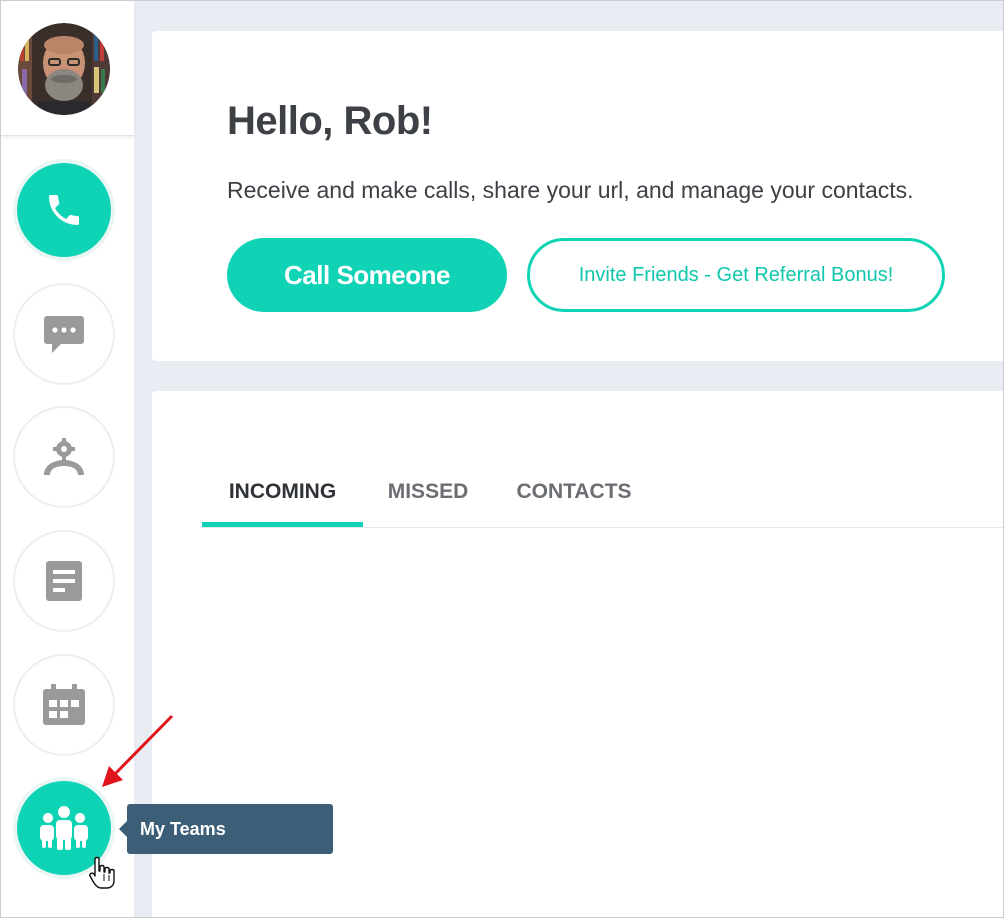 This screenshot has width=1004, height=918. I want to click on tab-contacts-label: CONTACTS, so click(574, 491).